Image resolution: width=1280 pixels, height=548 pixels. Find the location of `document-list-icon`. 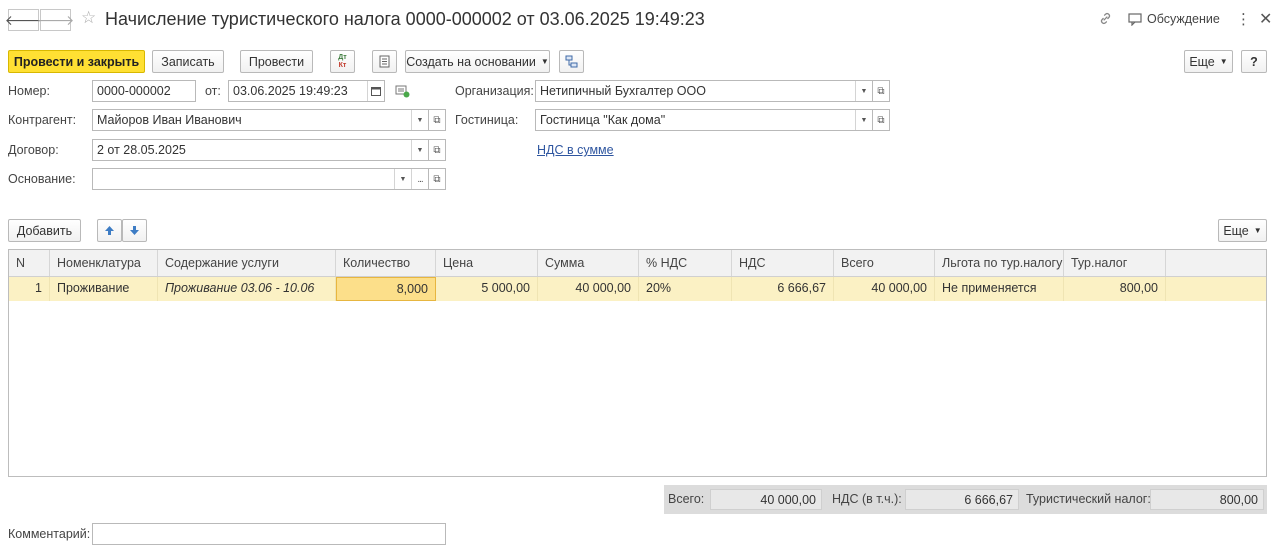

document-list-icon is located at coordinates (384, 61).